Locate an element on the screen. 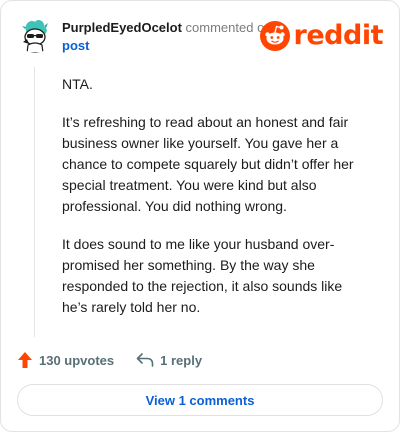  reddit-snoo-icon is located at coordinates (274, 36).